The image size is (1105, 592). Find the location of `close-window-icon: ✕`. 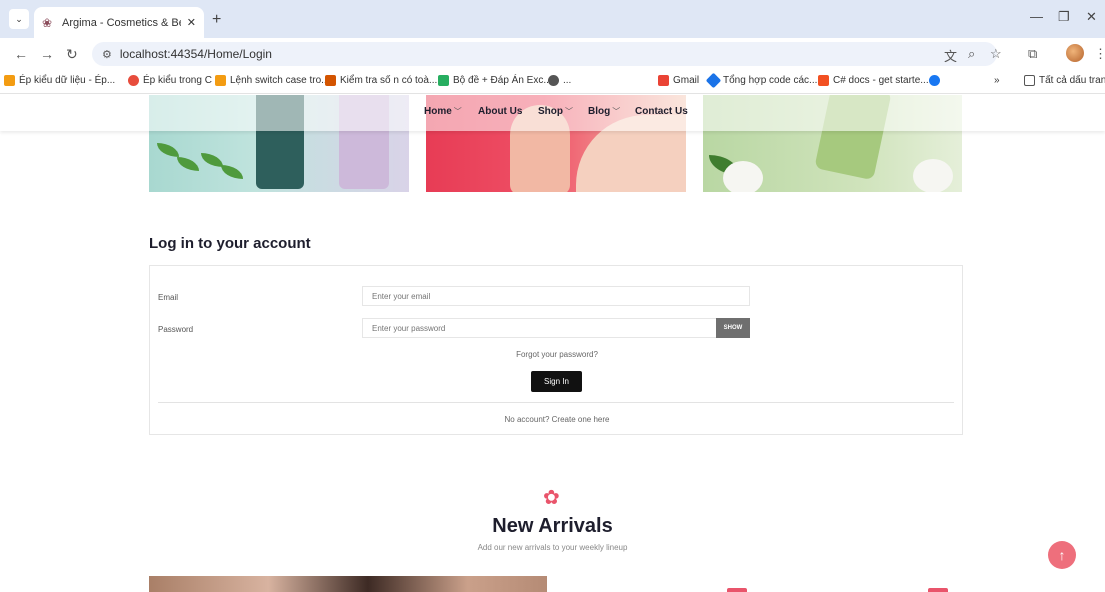

close-window-icon: ✕ is located at coordinates (1091, 17).